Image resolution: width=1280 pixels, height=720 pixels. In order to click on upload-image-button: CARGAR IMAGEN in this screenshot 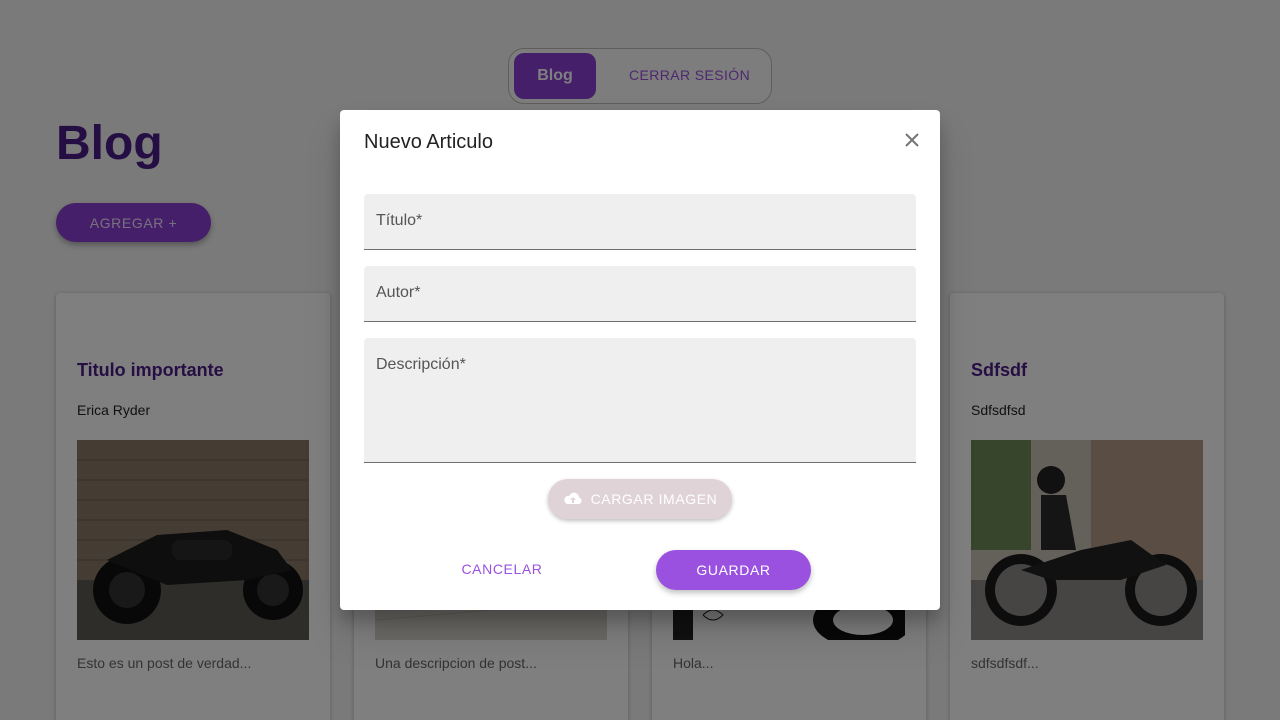, I will do `click(640, 499)`.